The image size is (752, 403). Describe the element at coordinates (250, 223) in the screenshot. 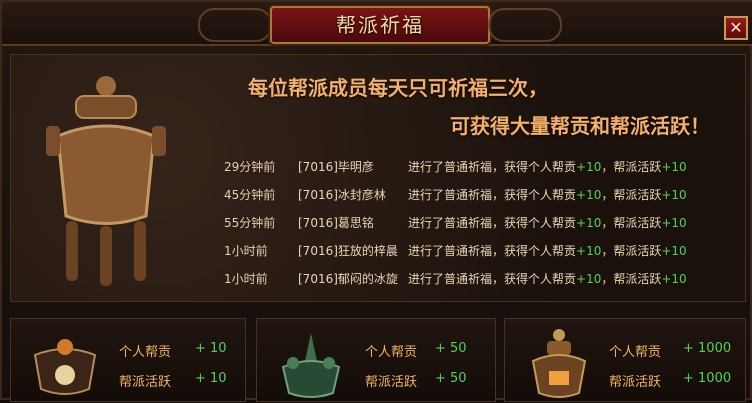

I see `log-time: 55分钟前` at that location.